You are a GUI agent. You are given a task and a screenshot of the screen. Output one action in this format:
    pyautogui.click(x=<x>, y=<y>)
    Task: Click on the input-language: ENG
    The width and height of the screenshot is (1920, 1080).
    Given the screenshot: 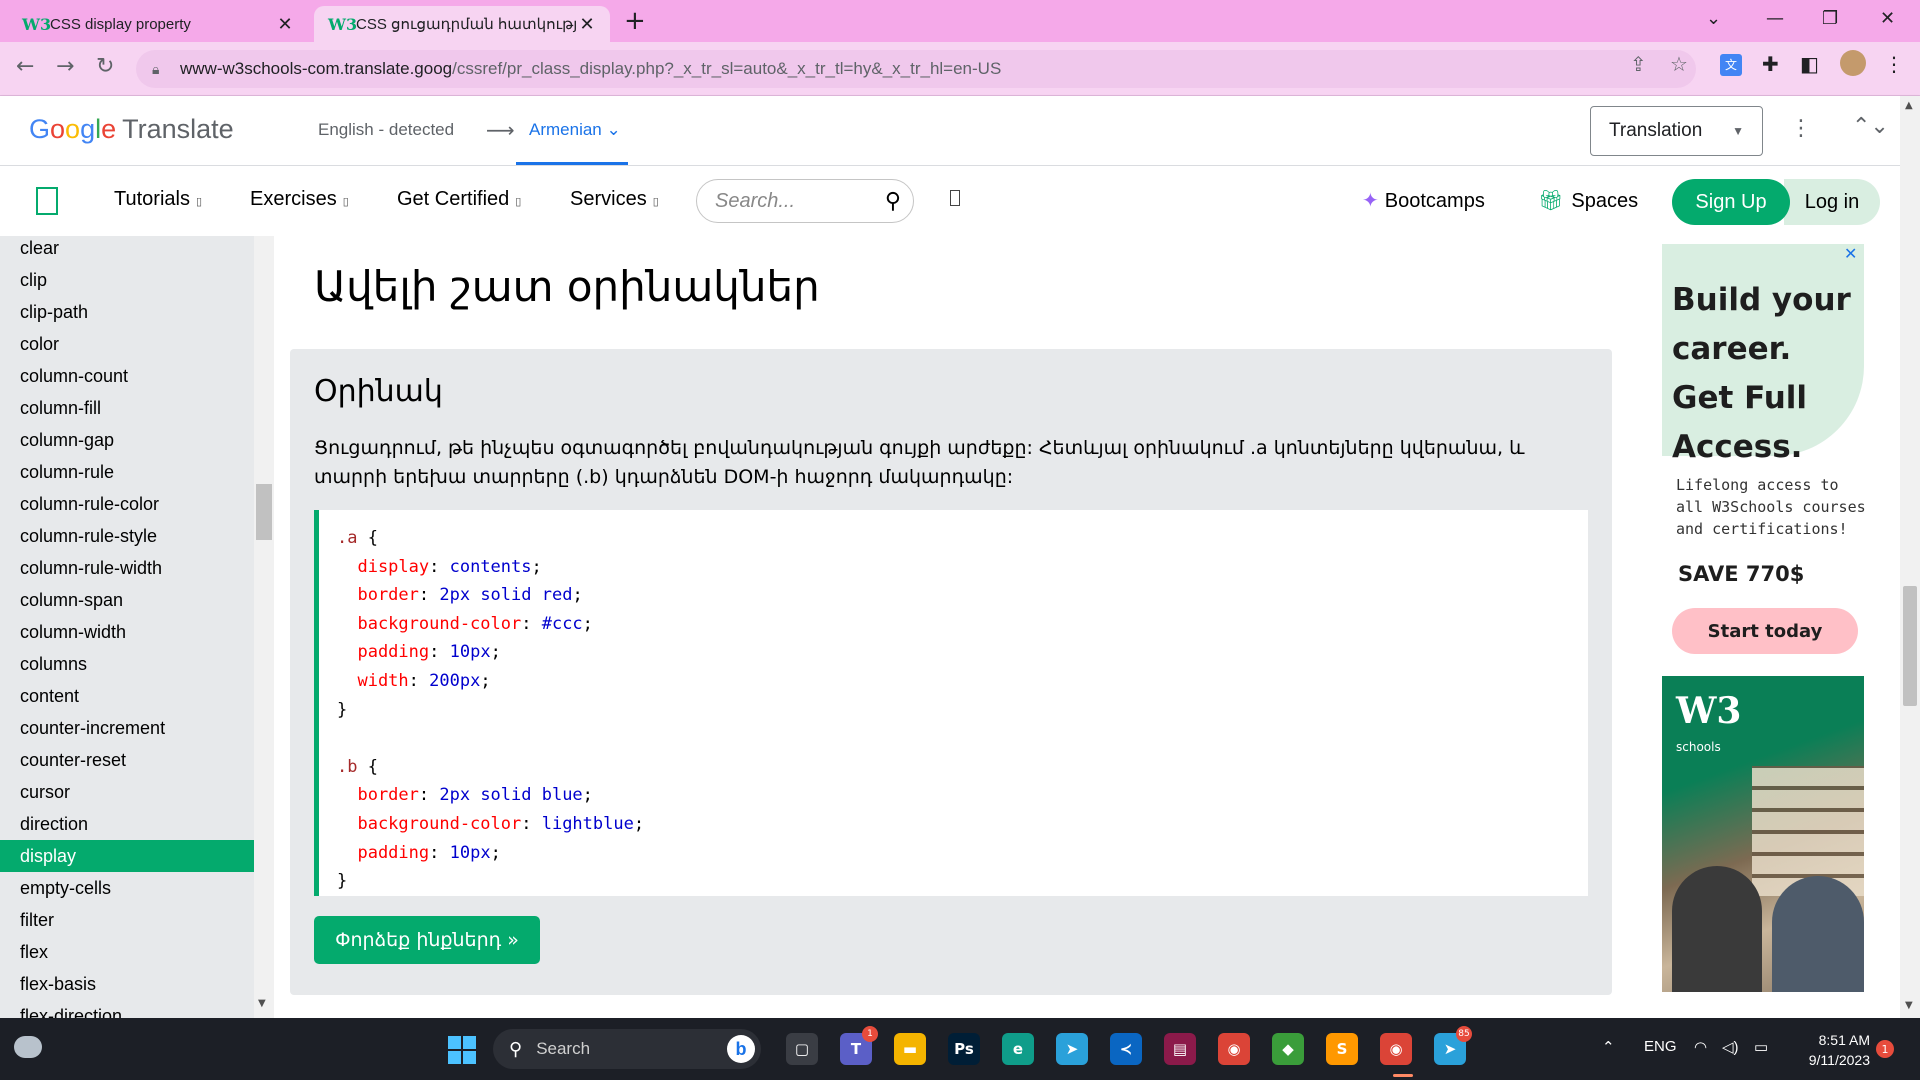 What is the action you would take?
    pyautogui.click(x=1660, y=1046)
    